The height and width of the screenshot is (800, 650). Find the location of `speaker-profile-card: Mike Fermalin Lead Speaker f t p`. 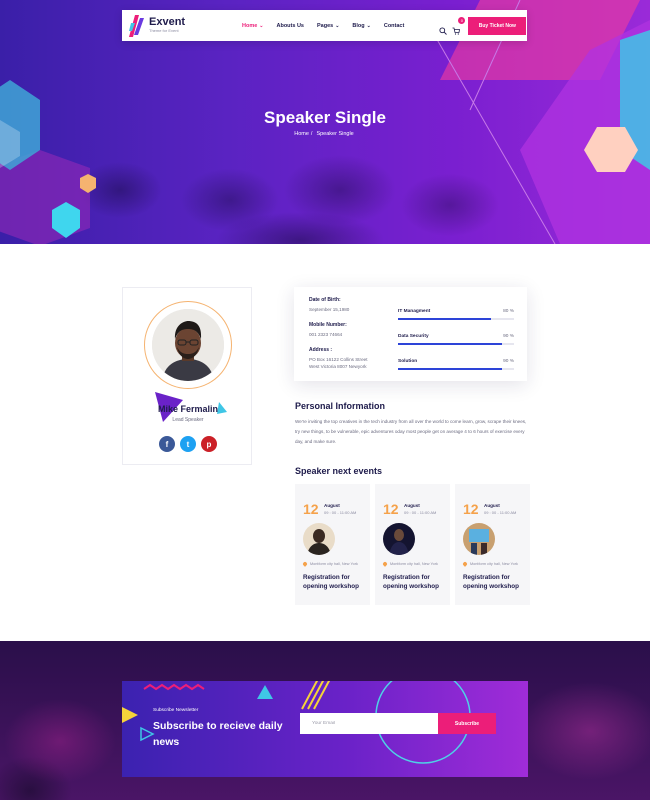

speaker-profile-card: Mike Fermalin Lead Speaker f t p is located at coordinates (187, 376).